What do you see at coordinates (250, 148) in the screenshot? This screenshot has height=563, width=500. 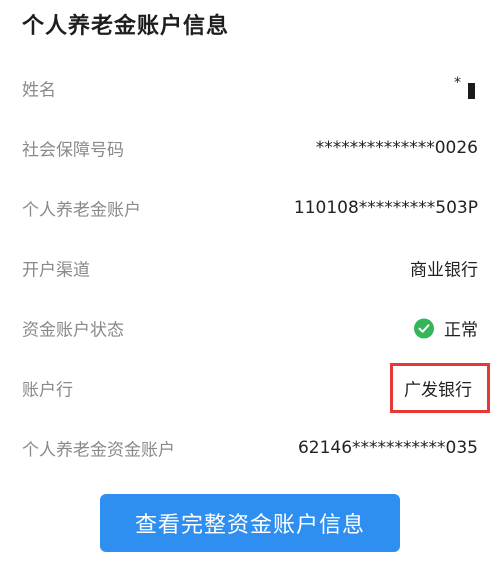 I see `info-row-ssn: 社会保障号码 **************0026` at bounding box center [250, 148].